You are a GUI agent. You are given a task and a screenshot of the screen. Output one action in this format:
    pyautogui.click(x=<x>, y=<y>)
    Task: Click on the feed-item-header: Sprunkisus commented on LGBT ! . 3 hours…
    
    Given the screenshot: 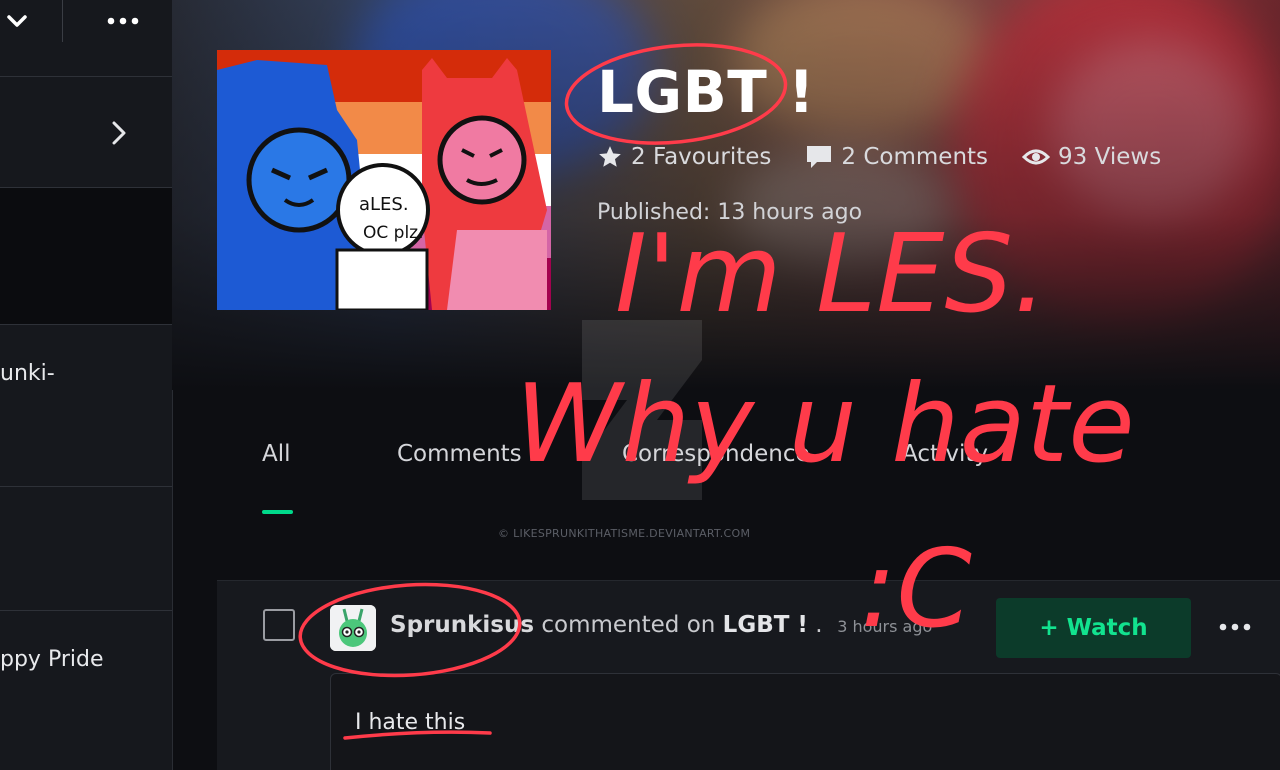 What is the action you would take?
    pyautogui.click(x=661, y=625)
    